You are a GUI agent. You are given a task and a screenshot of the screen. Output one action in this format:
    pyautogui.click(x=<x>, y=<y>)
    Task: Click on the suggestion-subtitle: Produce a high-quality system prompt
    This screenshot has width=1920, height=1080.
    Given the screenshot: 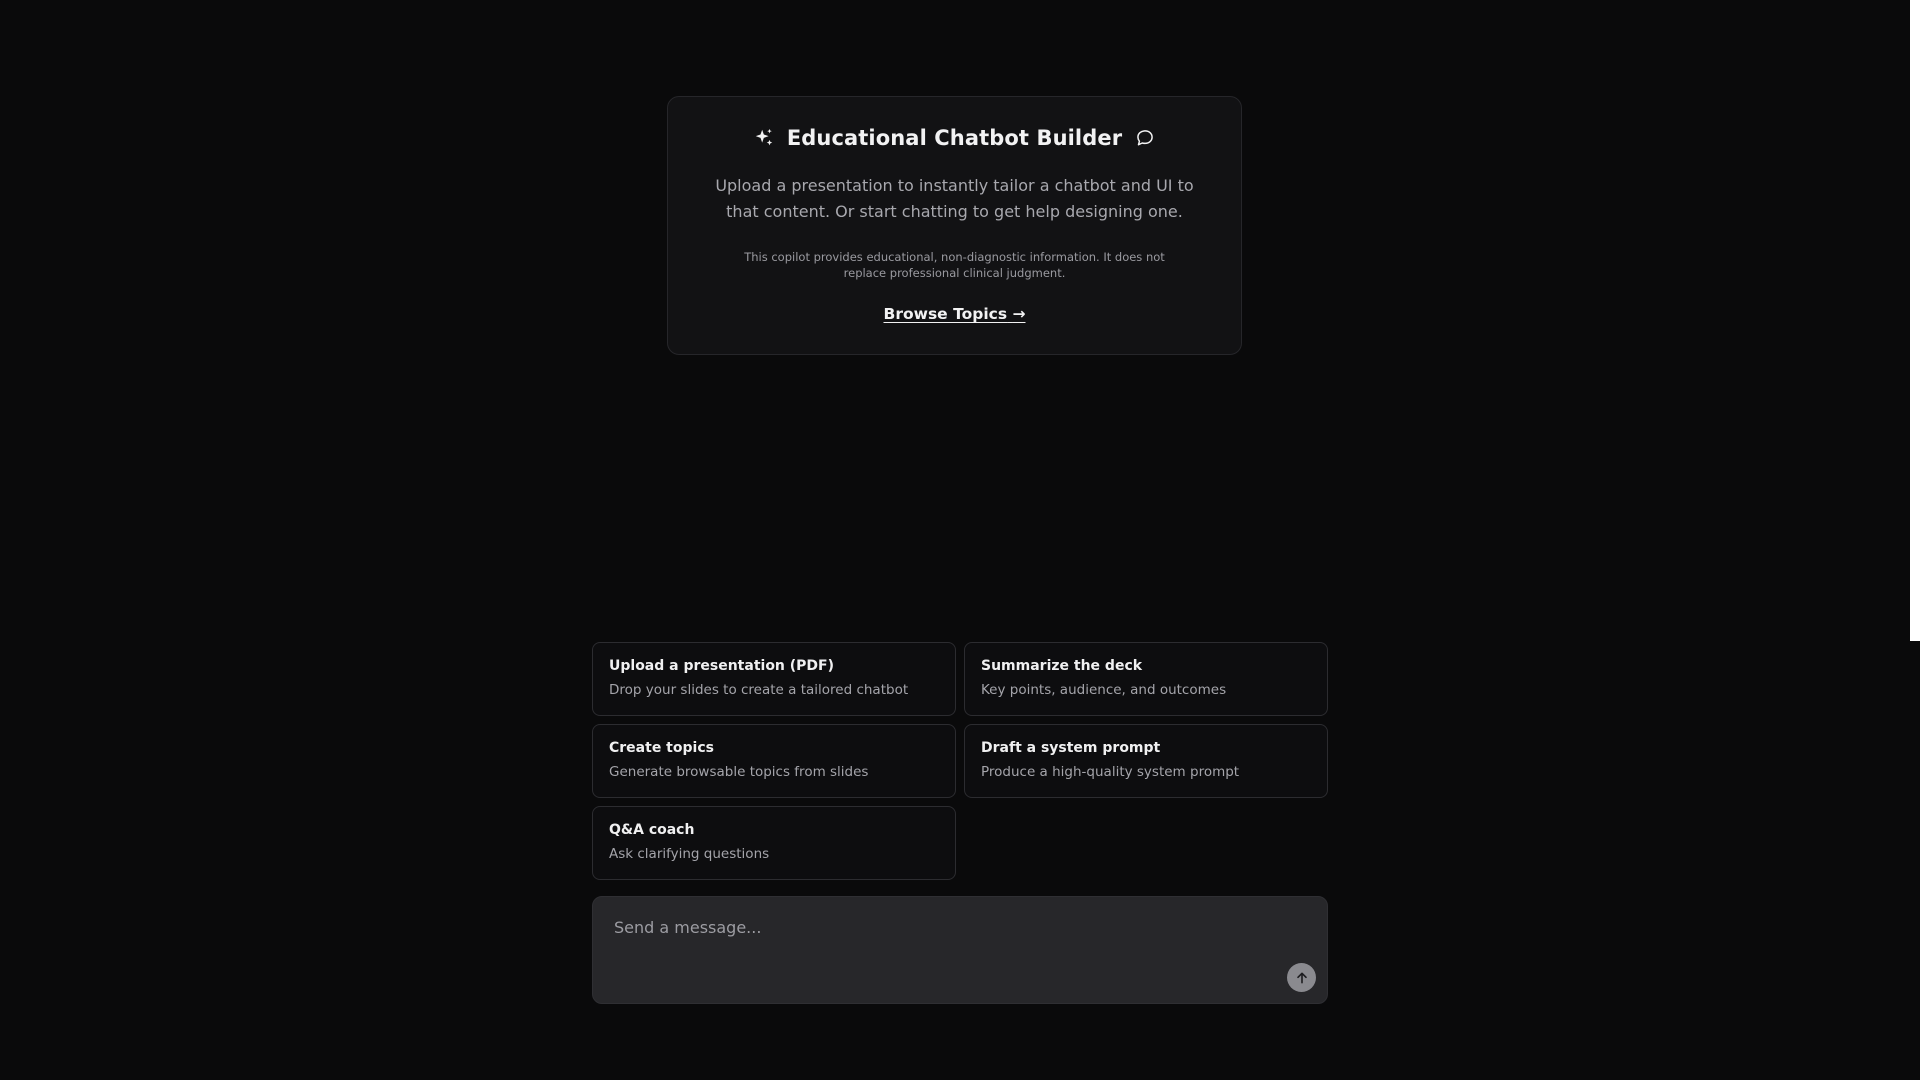 What is the action you would take?
    pyautogui.click(x=1110, y=772)
    